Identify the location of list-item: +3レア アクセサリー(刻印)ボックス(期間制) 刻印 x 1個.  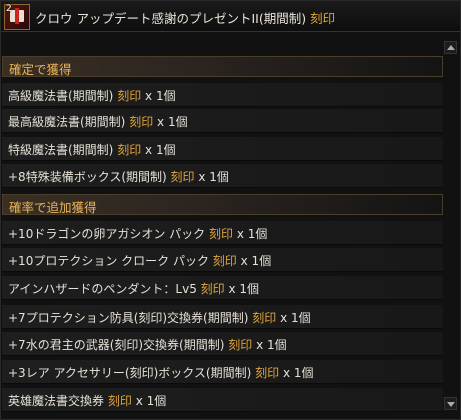
(222, 372).